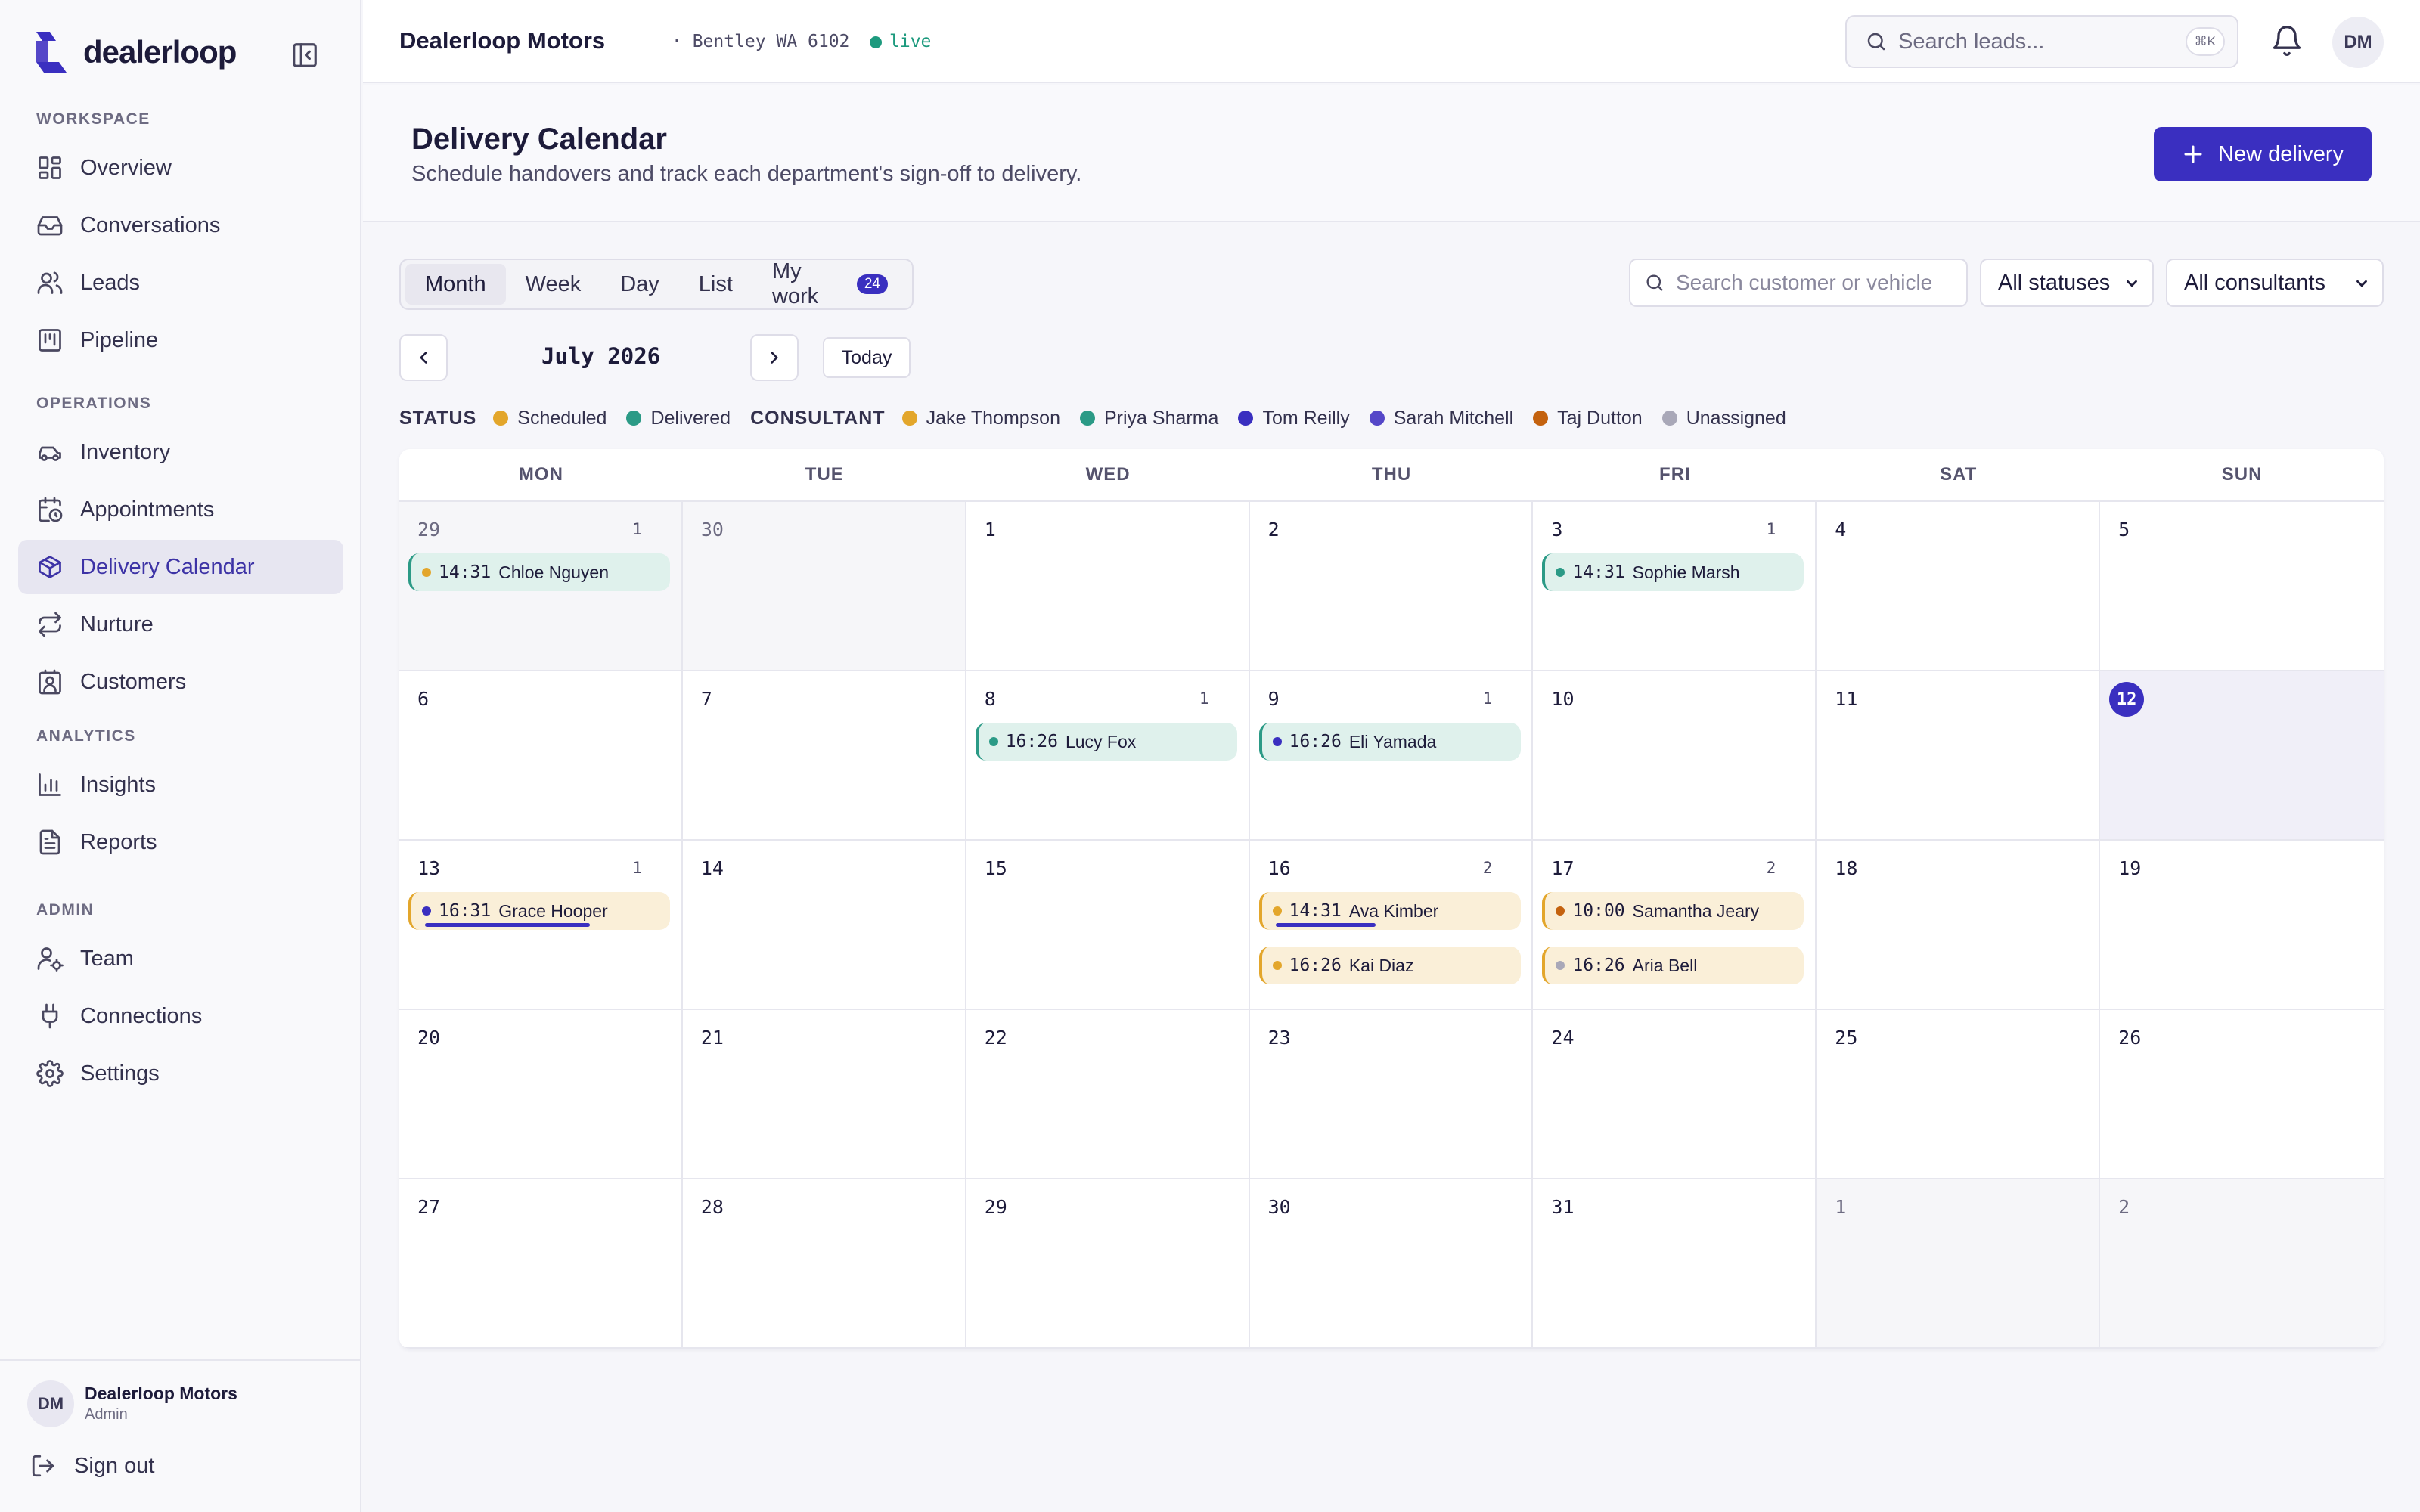  What do you see at coordinates (1673, 966) in the screenshot?
I see `delivery-event: 16:26 Aria Bell` at bounding box center [1673, 966].